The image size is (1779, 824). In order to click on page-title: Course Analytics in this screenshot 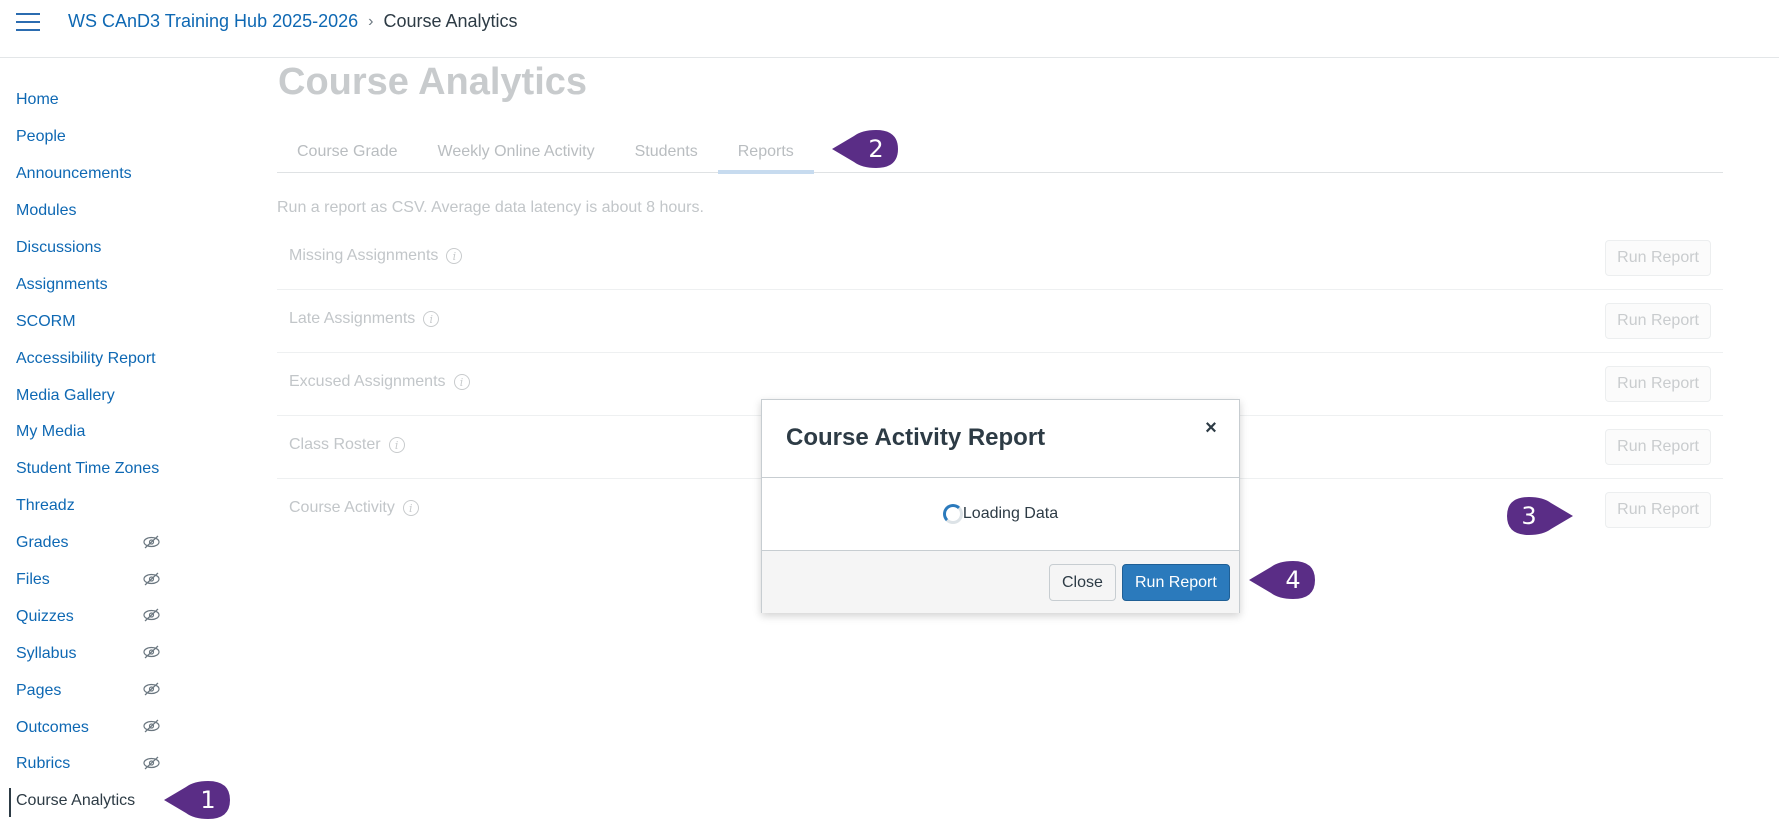, I will do `click(433, 82)`.